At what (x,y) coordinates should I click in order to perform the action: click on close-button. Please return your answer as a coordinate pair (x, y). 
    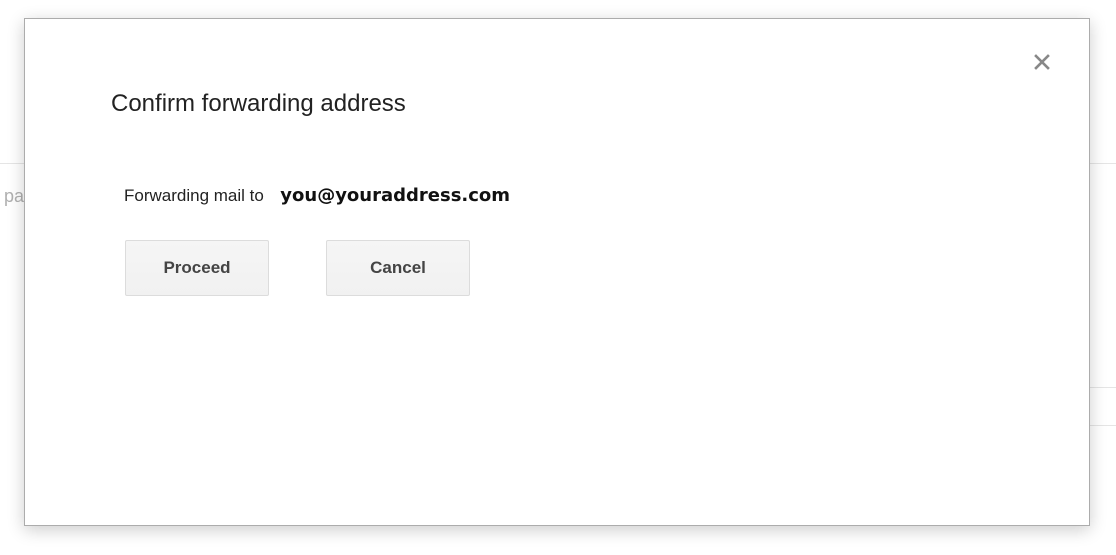
    Looking at the image, I should click on (1042, 62).